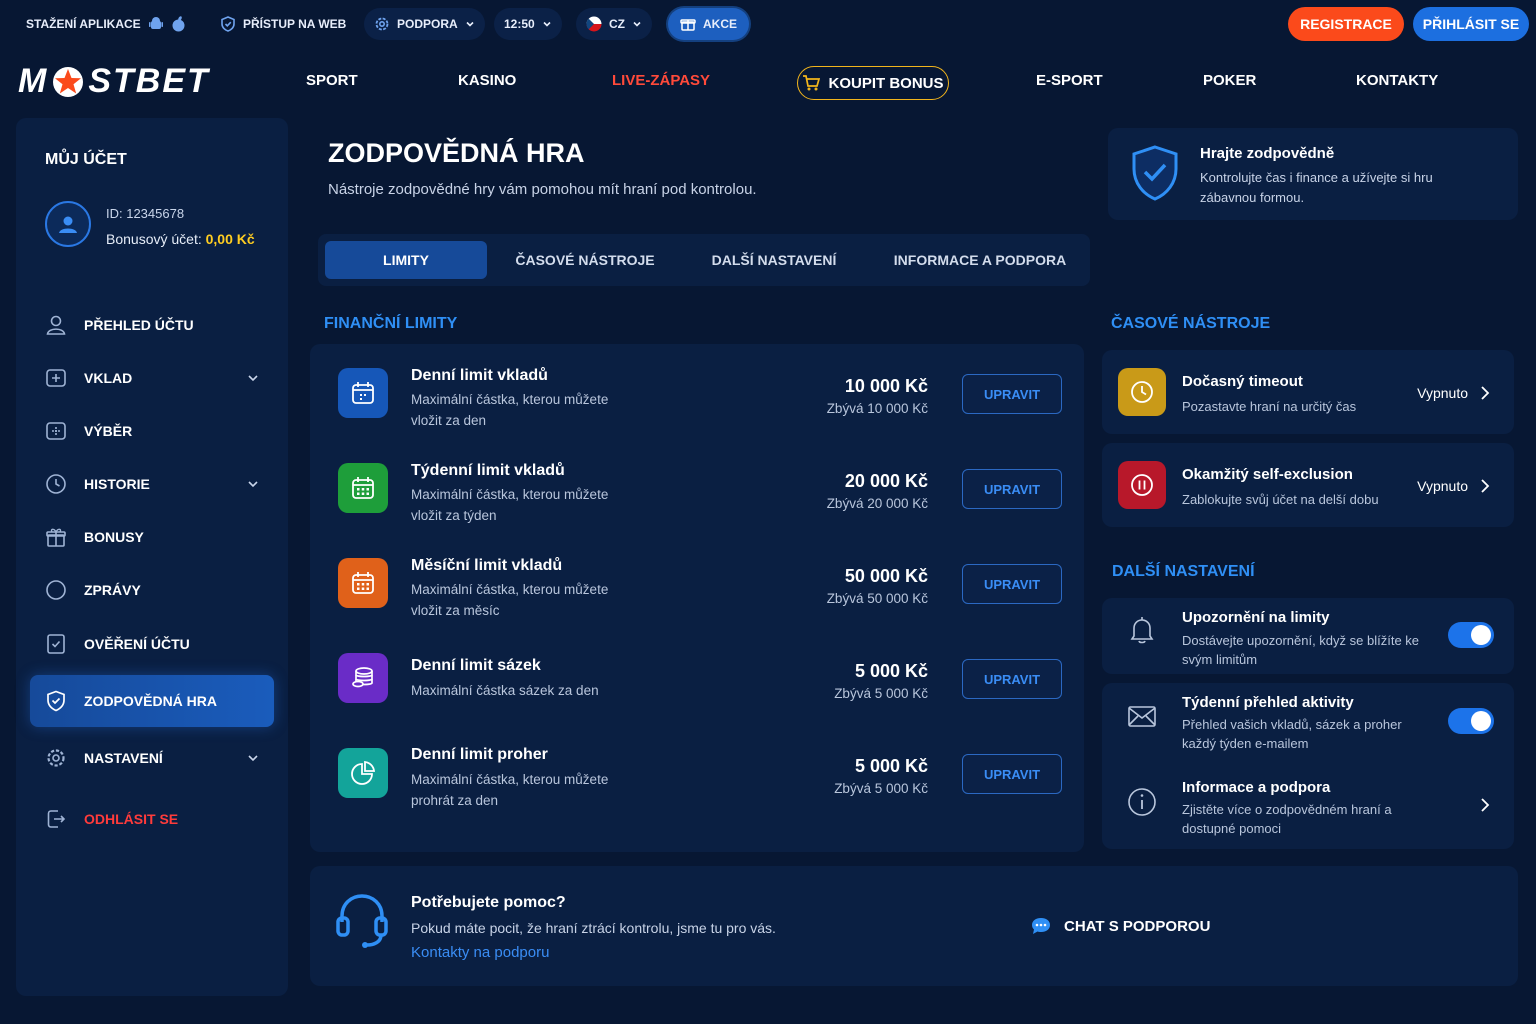  Describe the element at coordinates (480, 952) in the screenshot. I see `support-contacts-link: Kontakty na podporu` at that location.